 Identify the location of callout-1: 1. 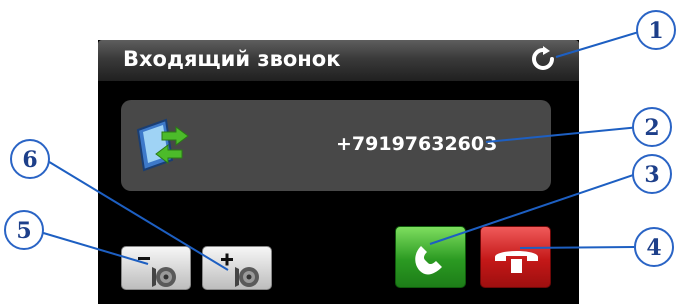
(656, 30).